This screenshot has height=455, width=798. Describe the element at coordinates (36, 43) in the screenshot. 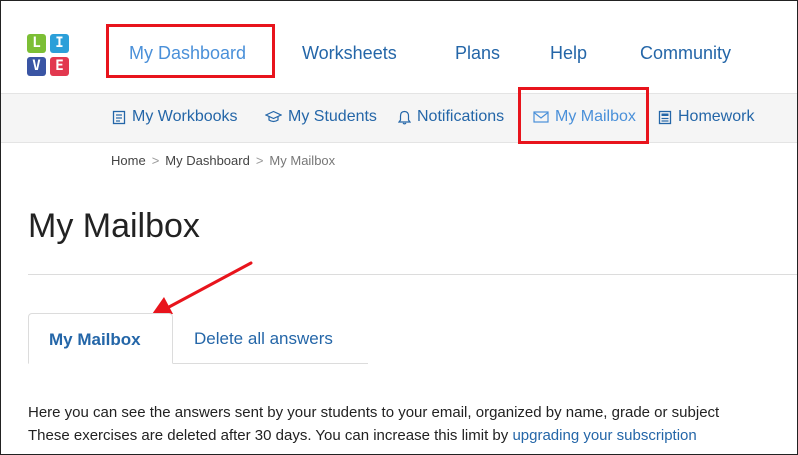

I see `logo-tile-l: L` at that location.